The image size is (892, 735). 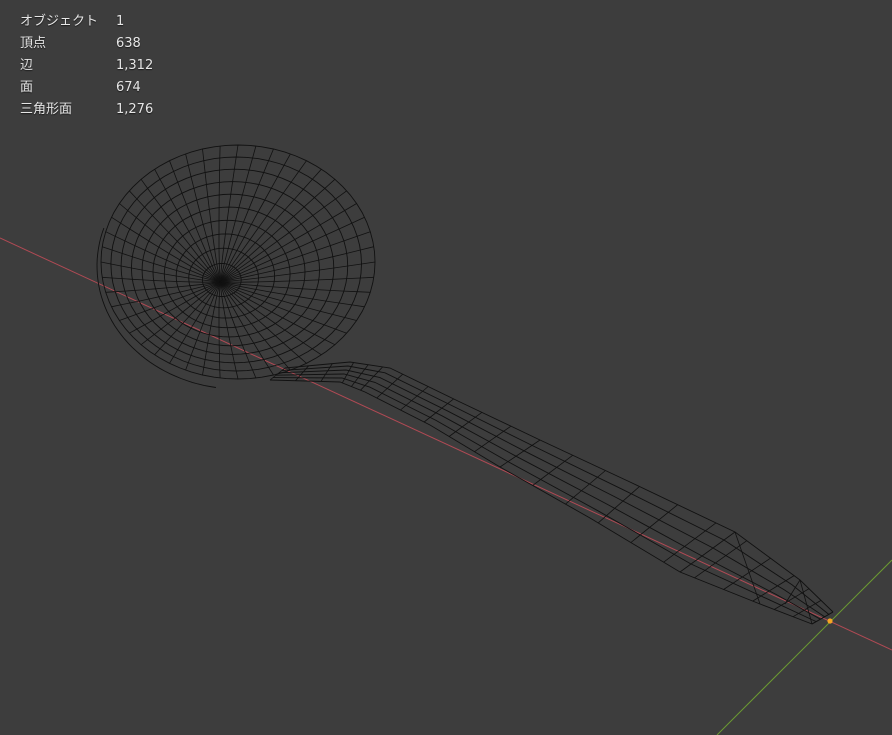 What do you see at coordinates (128, 43) in the screenshot?
I see `stat-value: 638` at bounding box center [128, 43].